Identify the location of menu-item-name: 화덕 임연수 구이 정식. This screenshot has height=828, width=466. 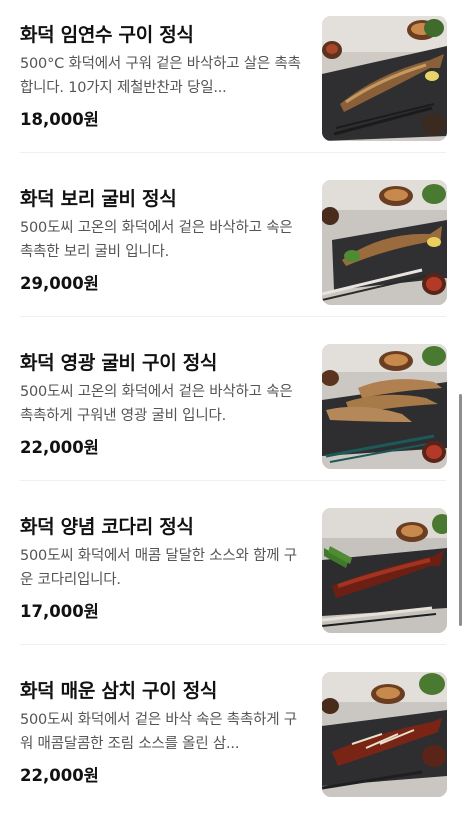
(107, 35).